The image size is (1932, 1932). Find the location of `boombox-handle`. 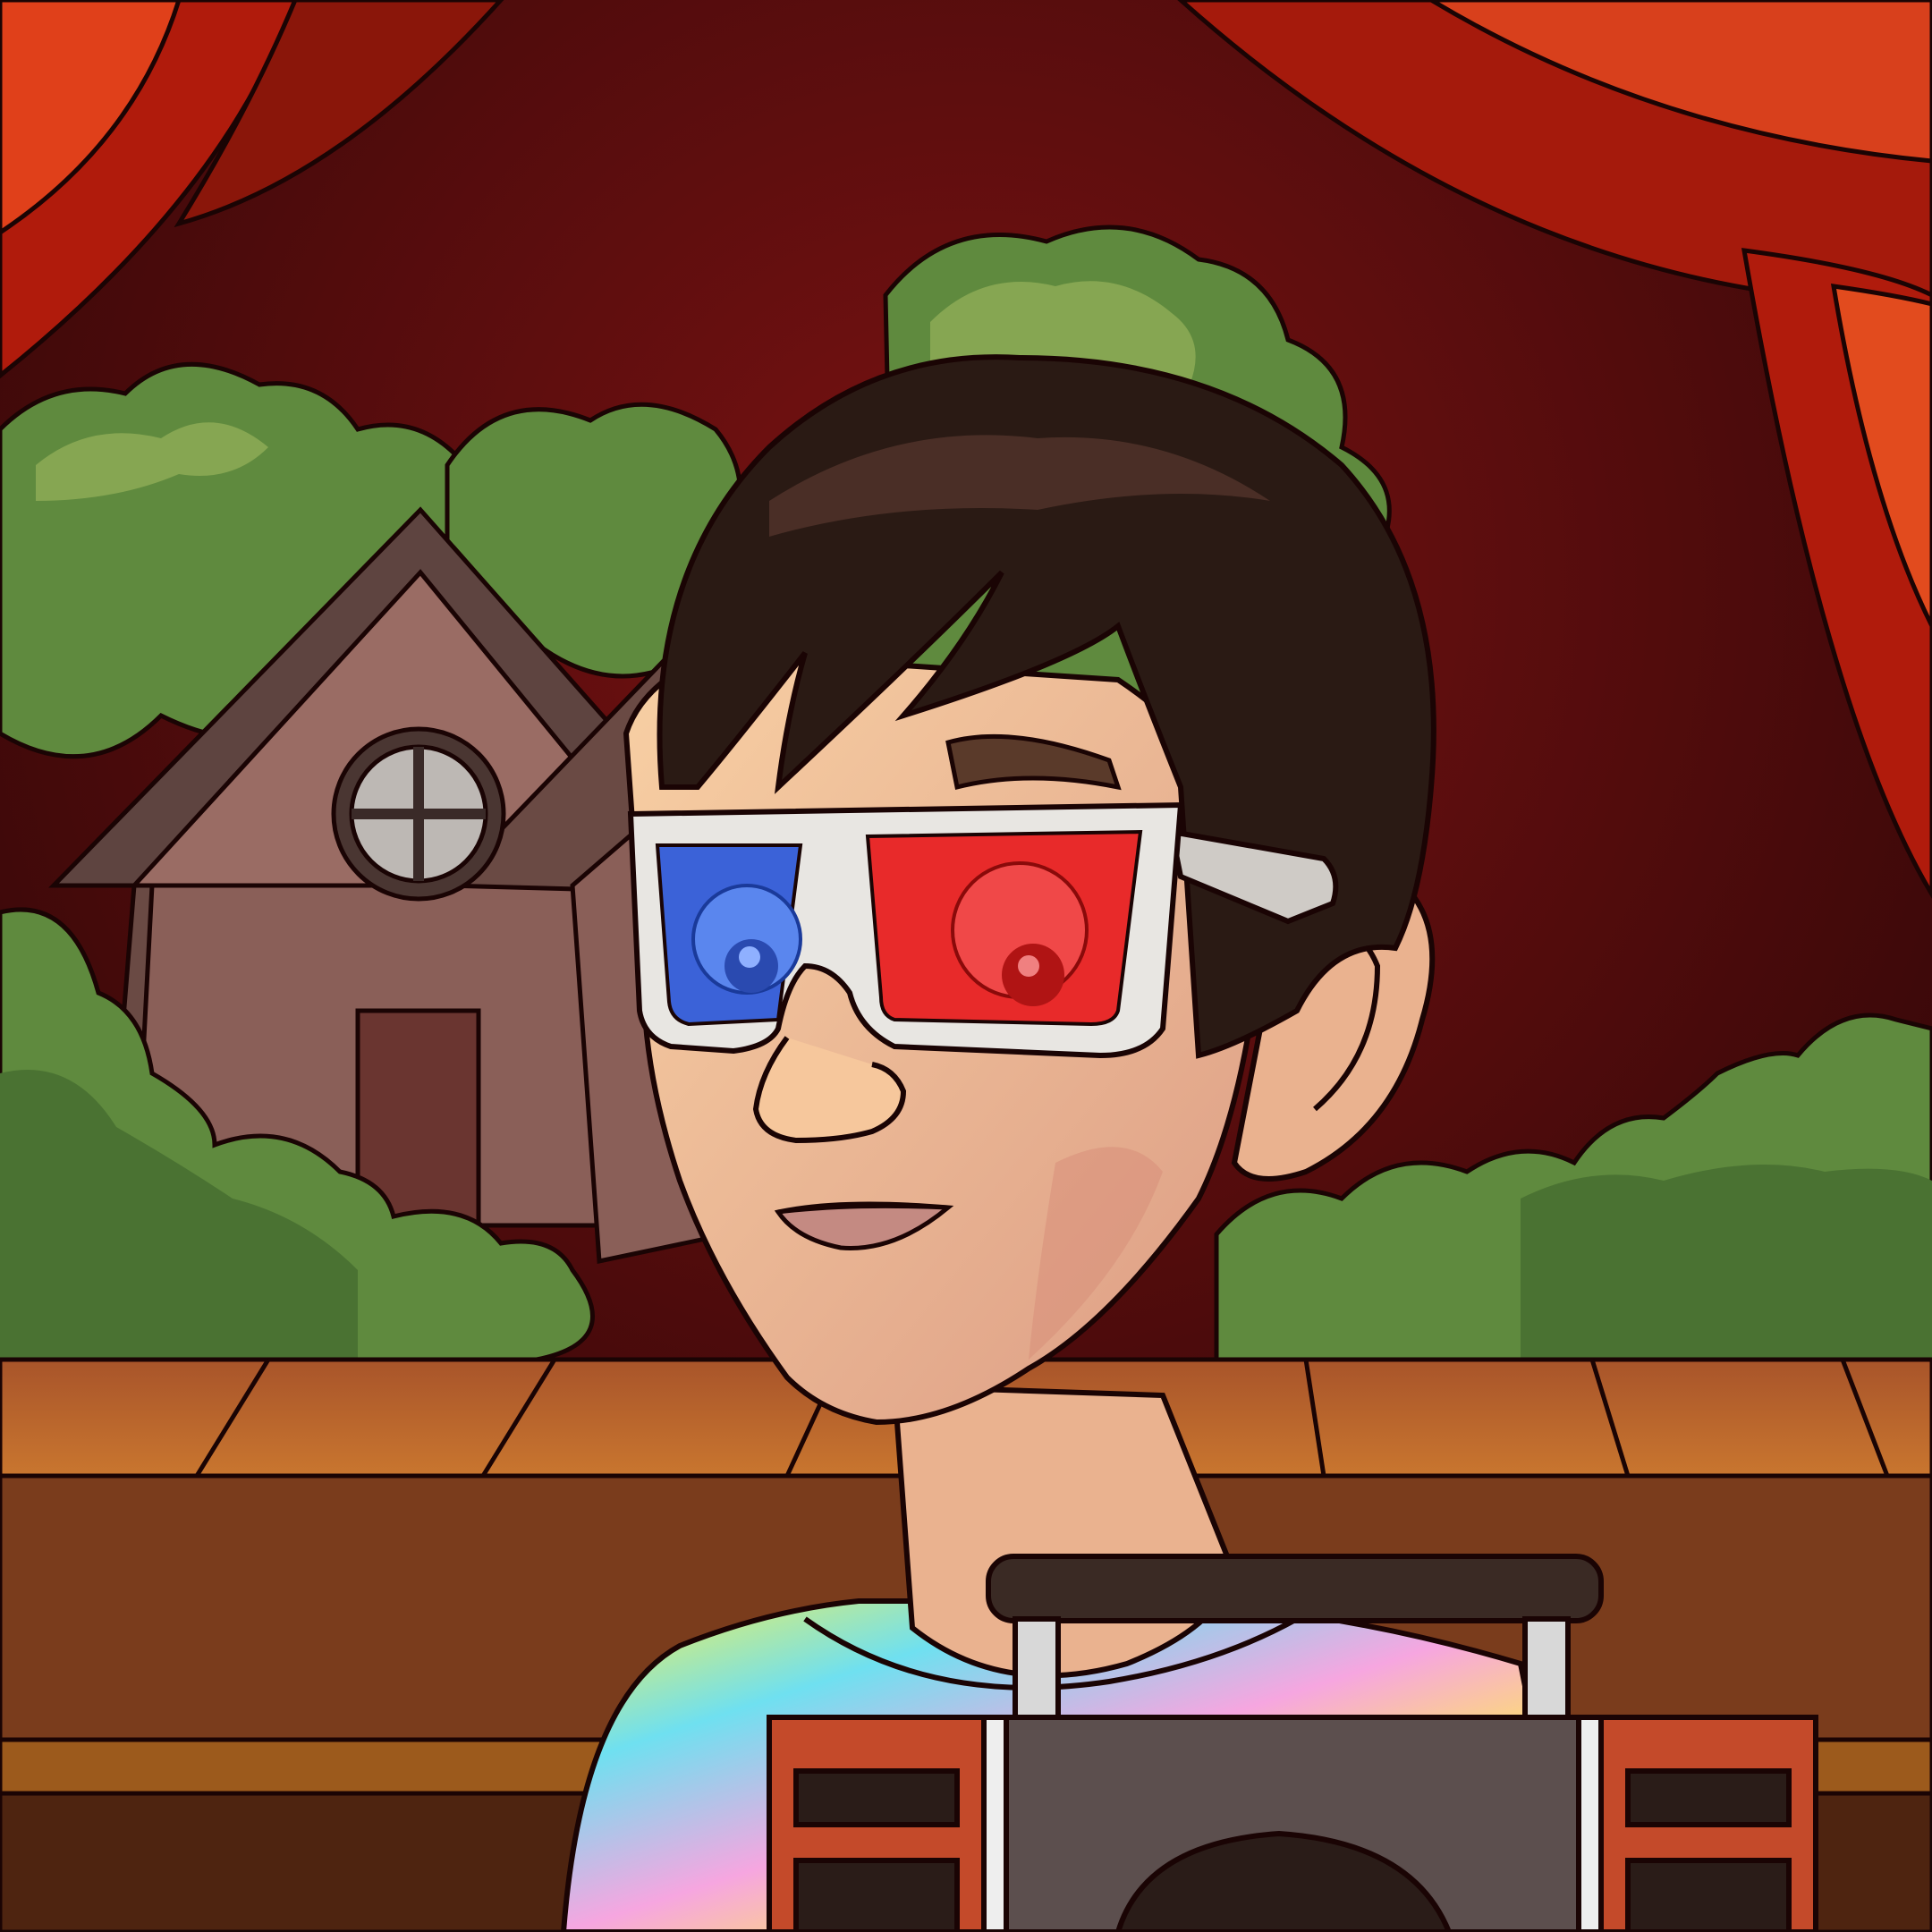

boombox-handle is located at coordinates (1295, 1588).